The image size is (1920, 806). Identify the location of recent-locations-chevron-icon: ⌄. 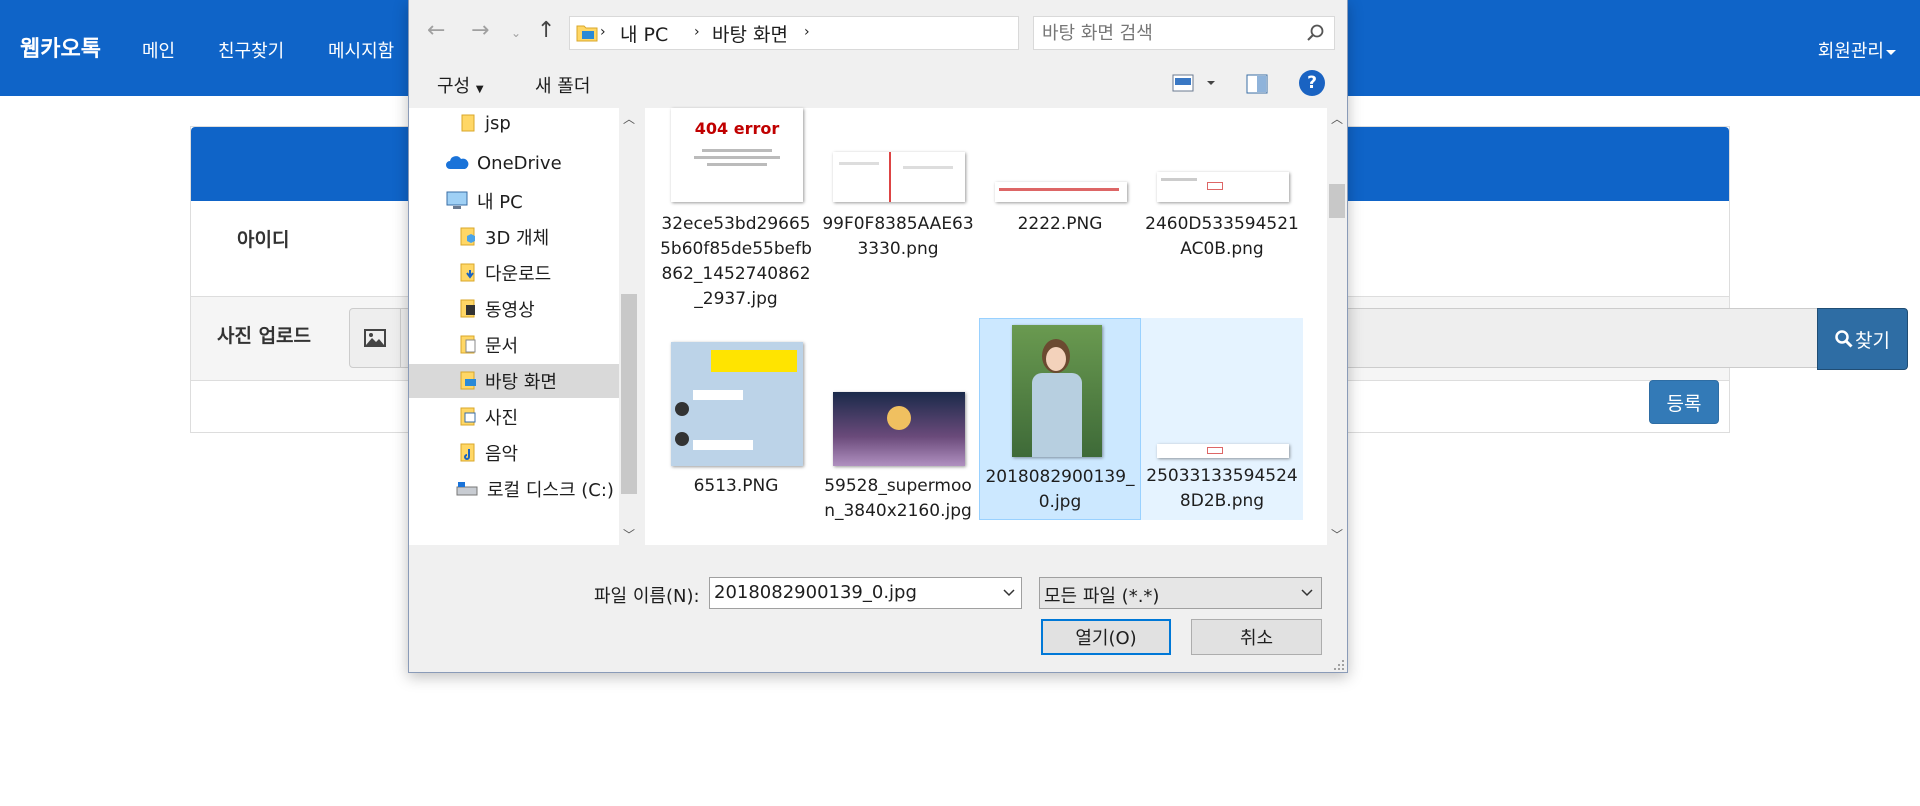
(516, 33).